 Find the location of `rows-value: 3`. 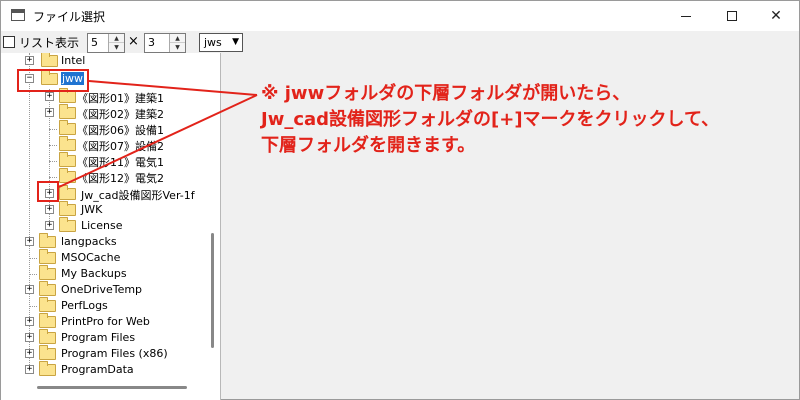

rows-value: 3 is located at coordinates (151, 42).